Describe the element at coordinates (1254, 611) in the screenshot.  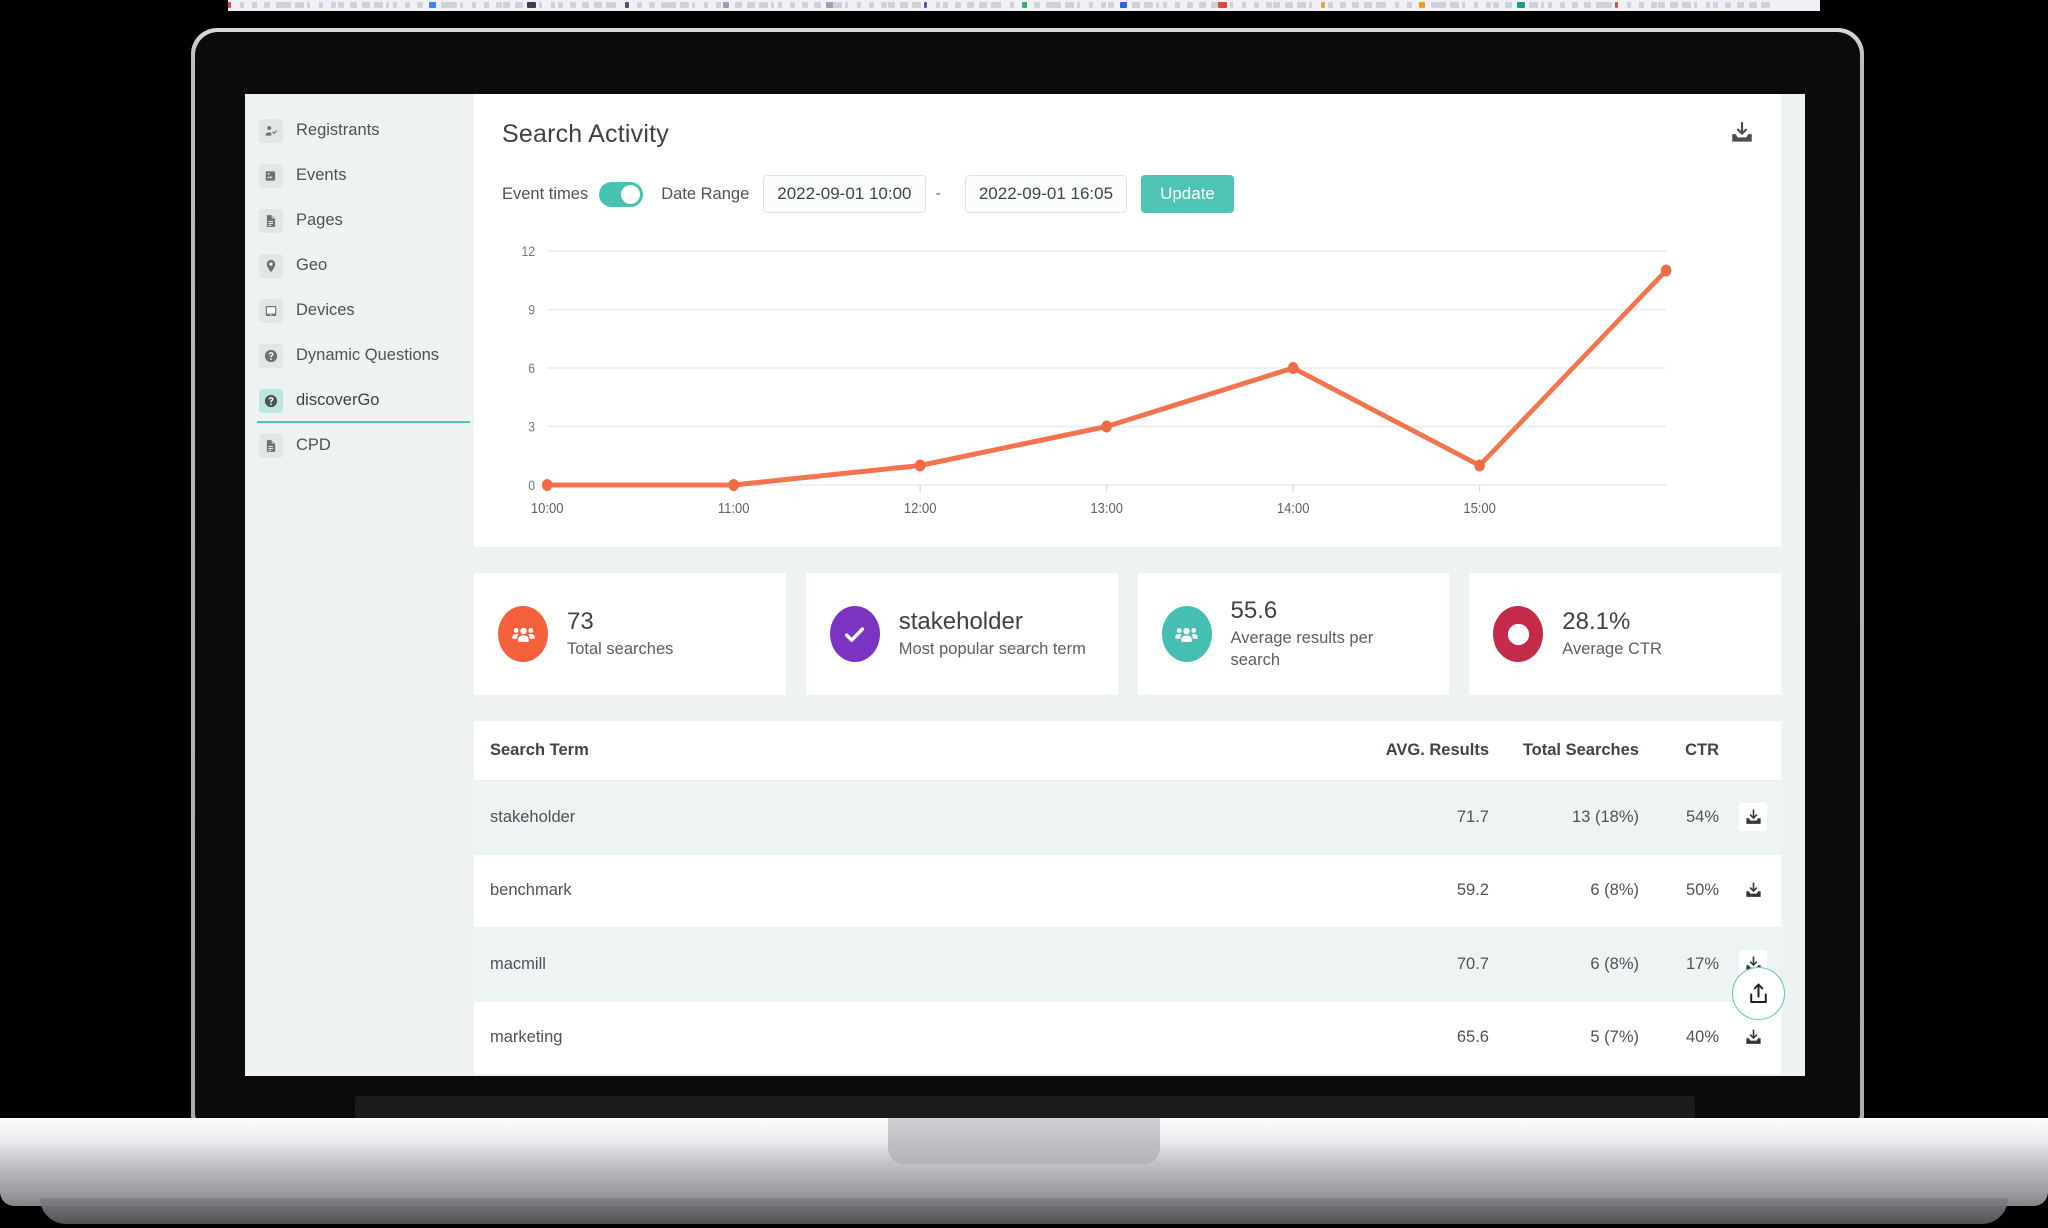
I see `stat-card-value: 55.6` at that location.